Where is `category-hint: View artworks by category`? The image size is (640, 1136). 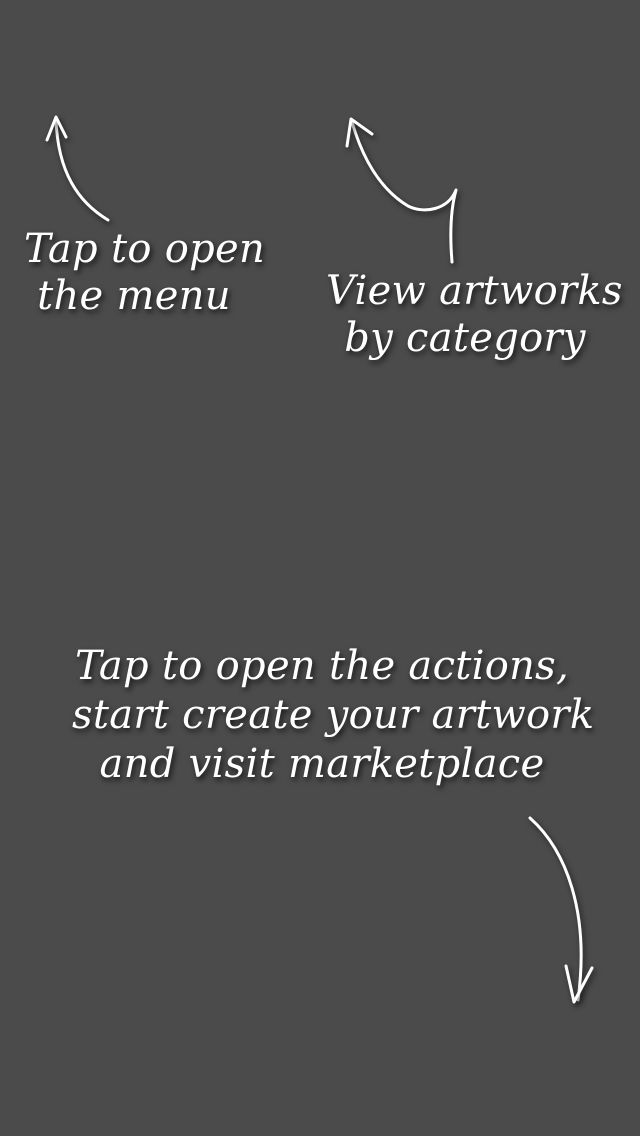
category-hint: View artworks by category is located at coordinates (474, 315).